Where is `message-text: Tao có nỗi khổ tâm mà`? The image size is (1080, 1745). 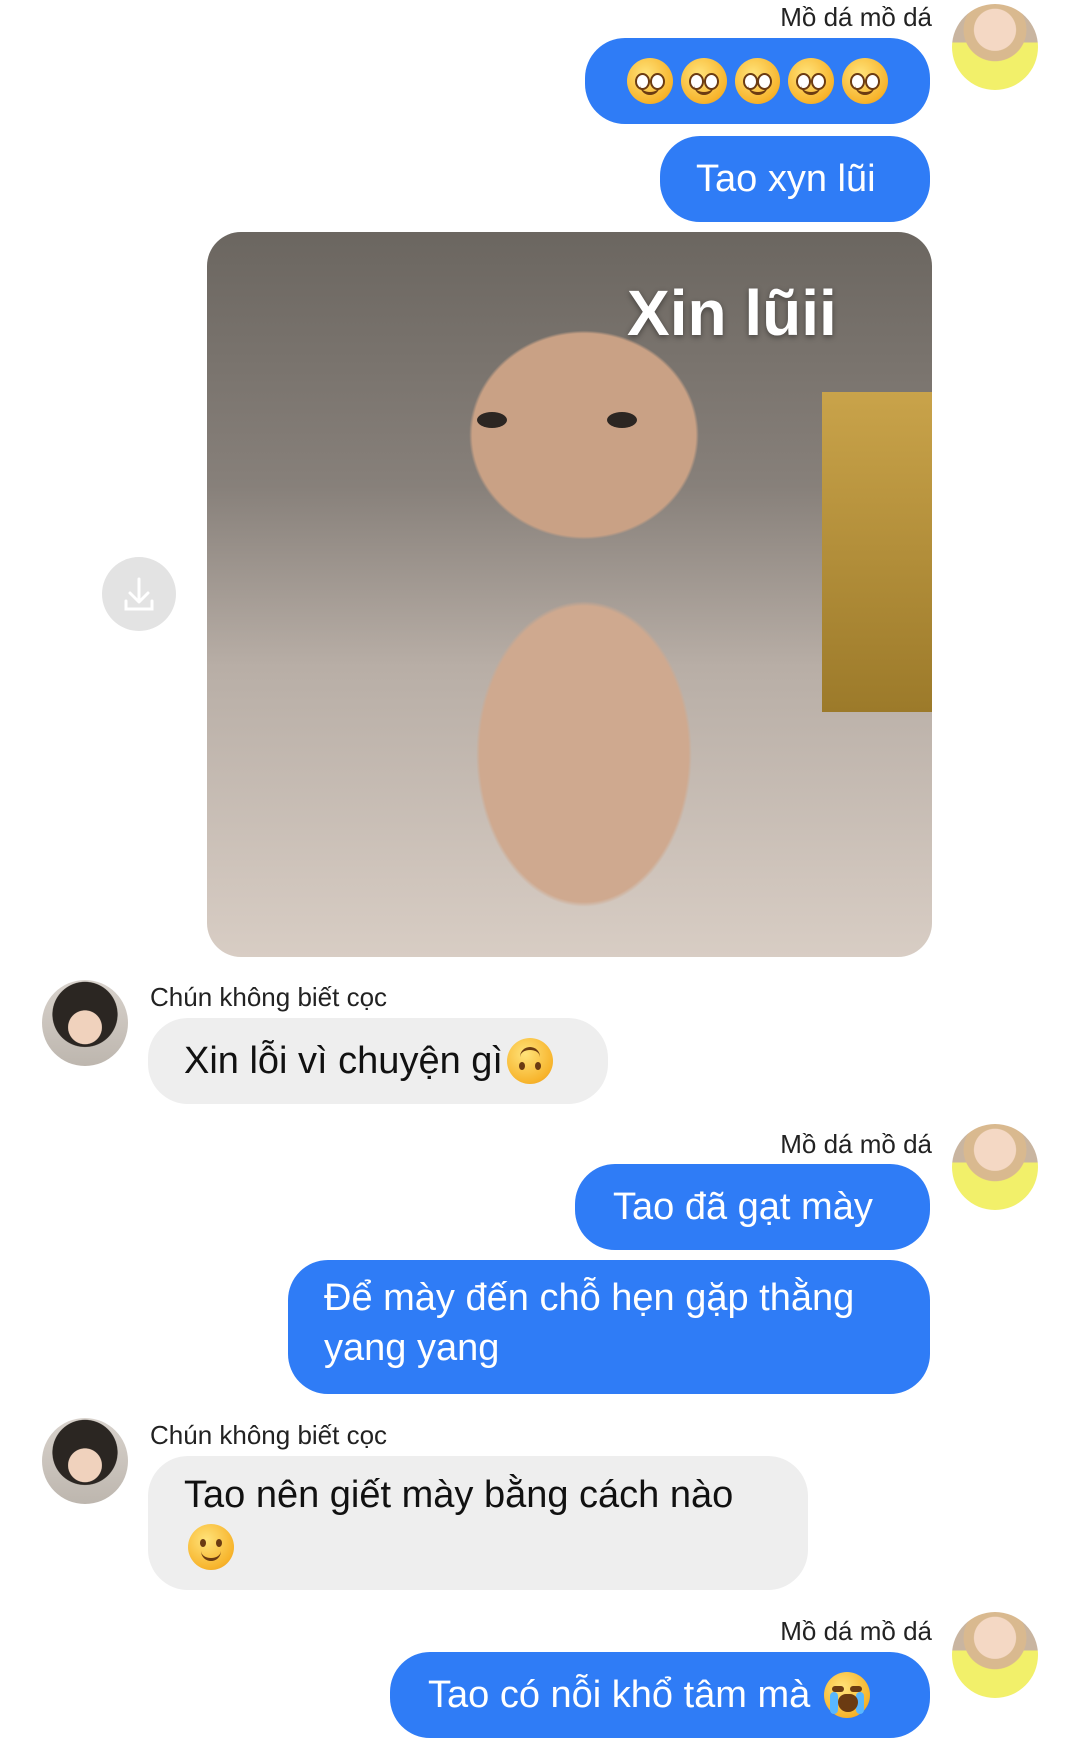
message-text: Tao có nỗi khổ tâm mà is located at coordinates (619, 1695).